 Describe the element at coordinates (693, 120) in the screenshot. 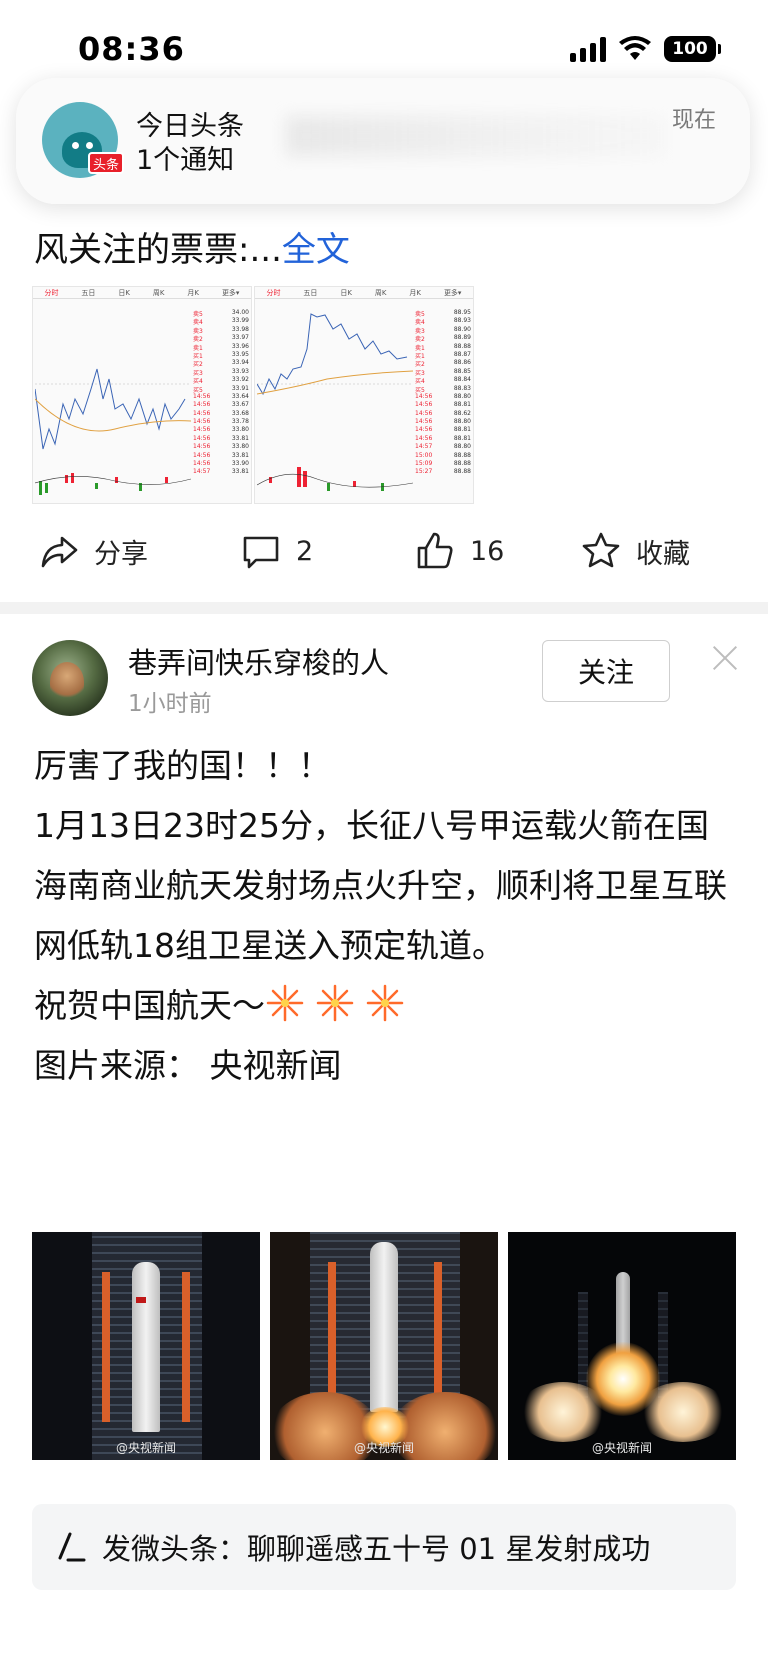

I see `notification-time: 现在` at that location.